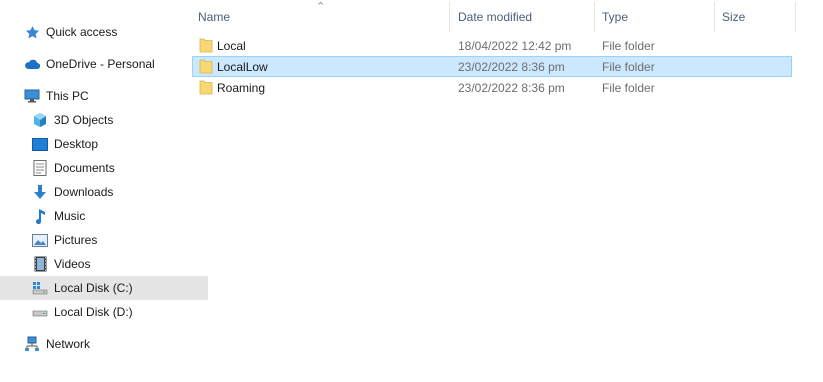 This screenshot has height=382, width=823. Describe the element at coordinates (40, 216) in the screenshot. I see `music-note-icon` at that location.